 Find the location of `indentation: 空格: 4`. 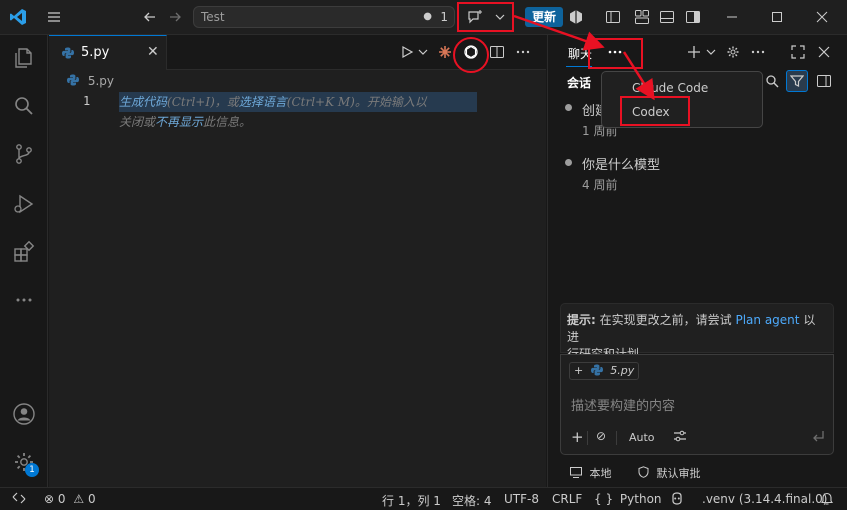

indentation: 空格: 4 is located at coordinates (472, 500).